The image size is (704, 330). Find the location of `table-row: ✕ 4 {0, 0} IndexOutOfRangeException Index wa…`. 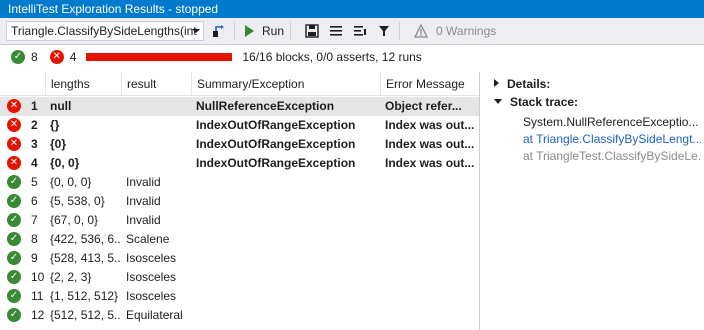

table-row: ✕ 4 {0, 0} IndexOutOfRangeException Index wa… is located at coordinates (239, 163).